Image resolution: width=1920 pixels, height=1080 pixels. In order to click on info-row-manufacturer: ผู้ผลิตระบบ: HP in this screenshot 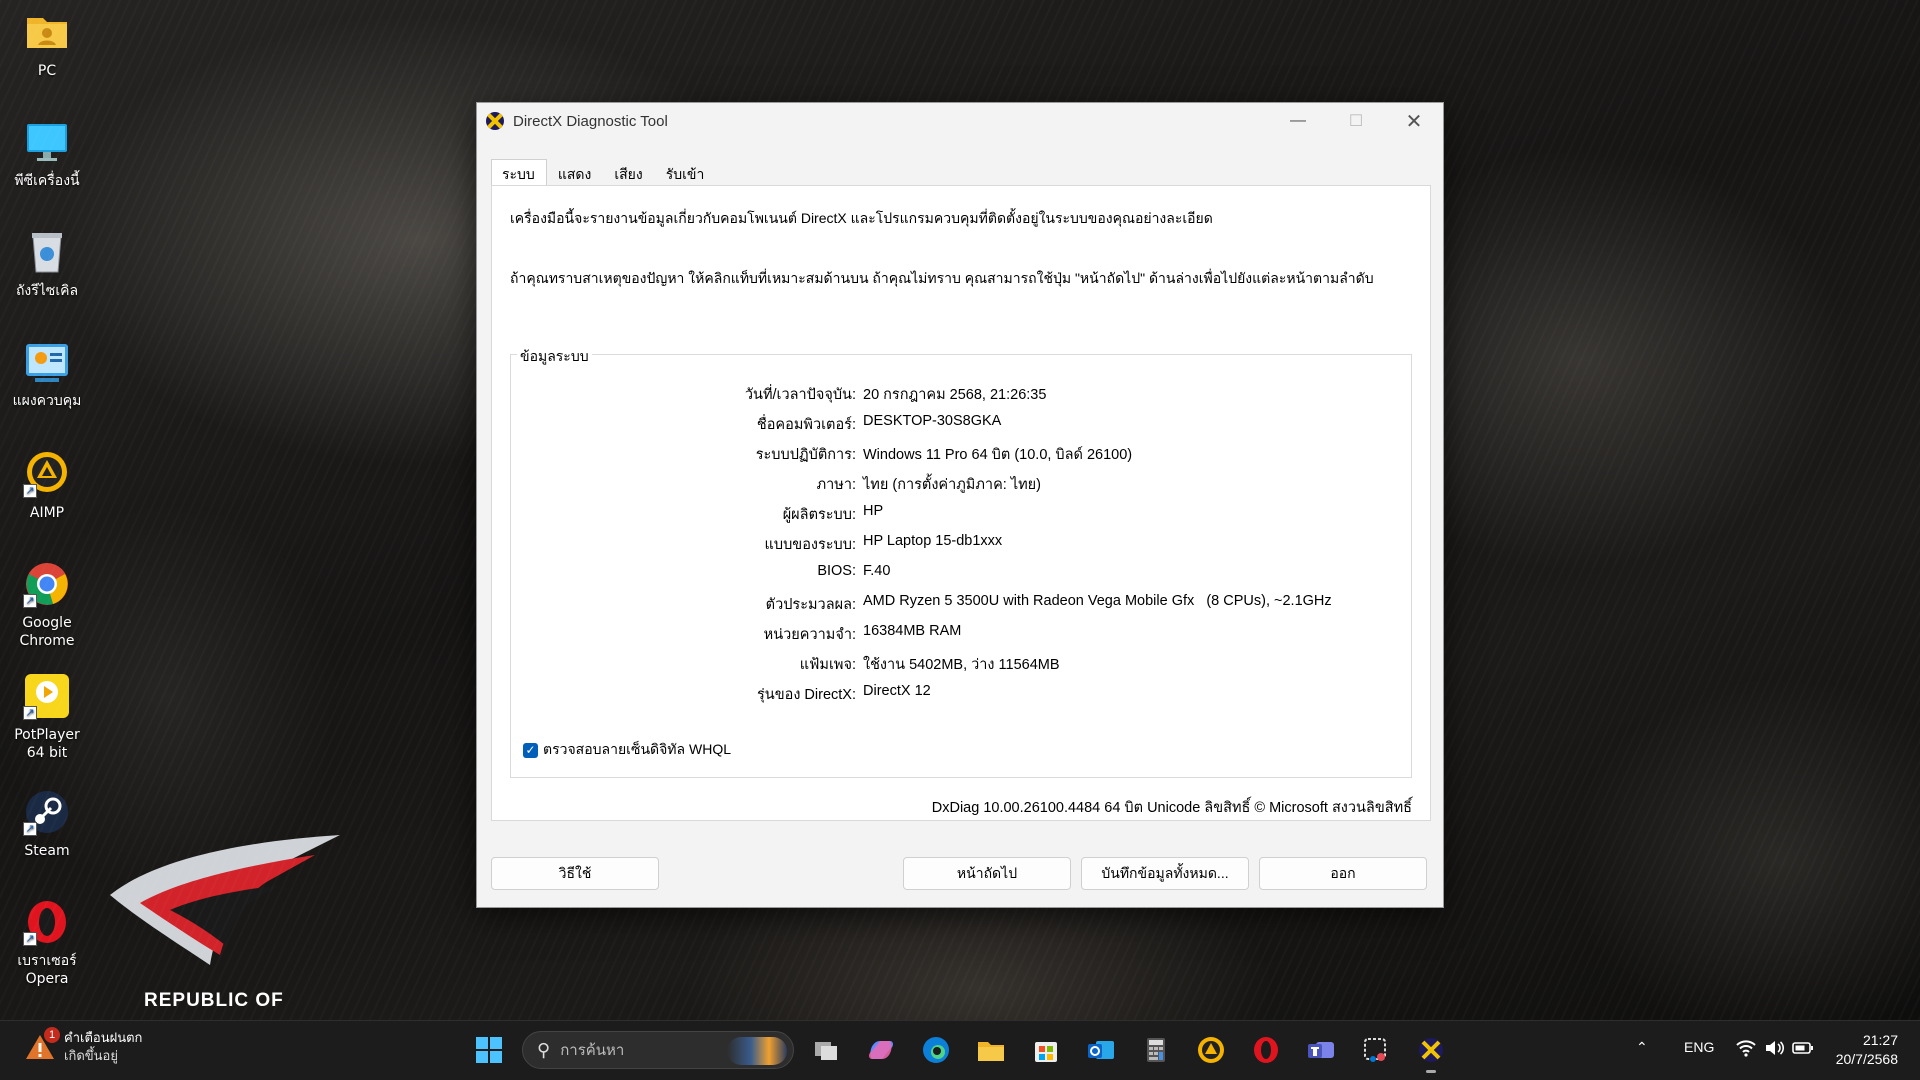, I will do `click(961, 514)`.